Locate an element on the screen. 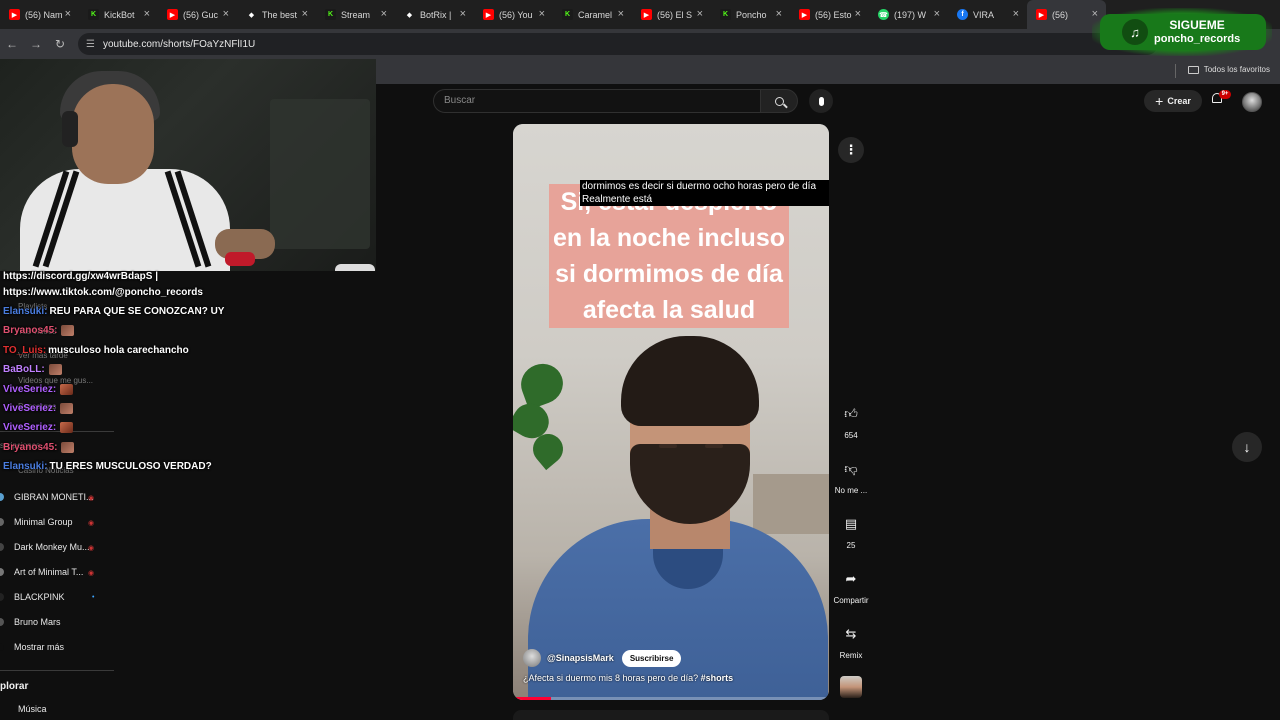 The height and width of the screenshot is (720, 1280). browser-tab: ▶ (56) Nam × is located at coordinates (39, 14).